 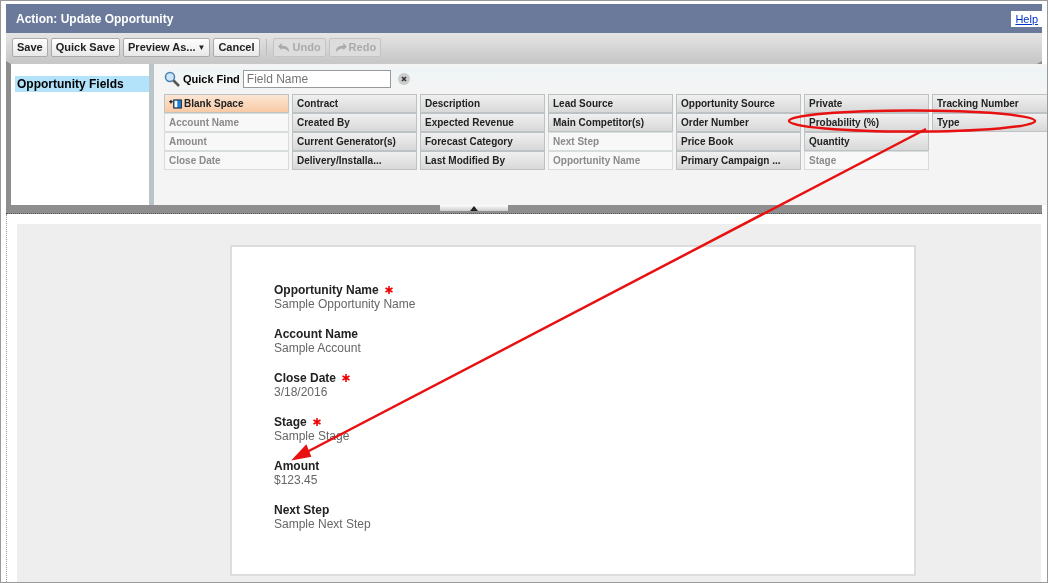 What do you see at coordinates (354, 122) in the screenshot?
I see `field-item: Created By` at bounding box center [354, 122].